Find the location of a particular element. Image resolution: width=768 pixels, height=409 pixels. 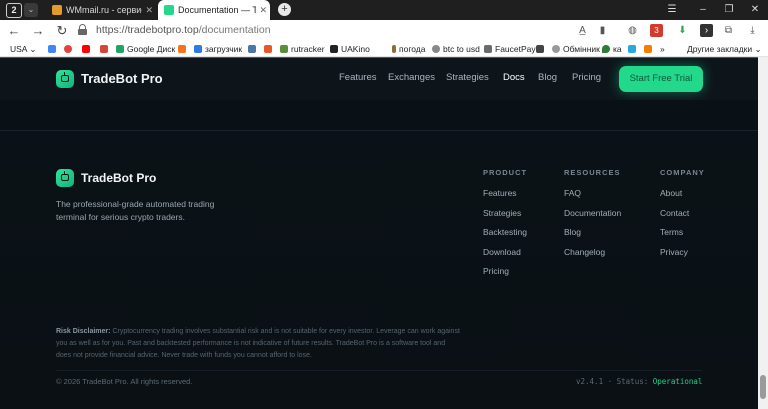

start-free-trial-button: Start Free Trial is located at coordinates (661, 79).